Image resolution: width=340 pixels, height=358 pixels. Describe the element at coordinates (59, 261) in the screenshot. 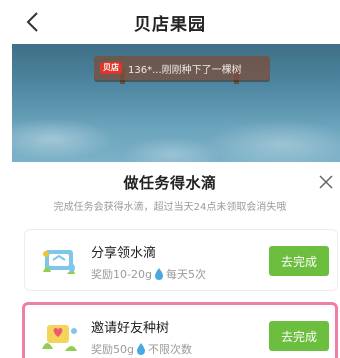

I see `share-gift-icon` at that location.